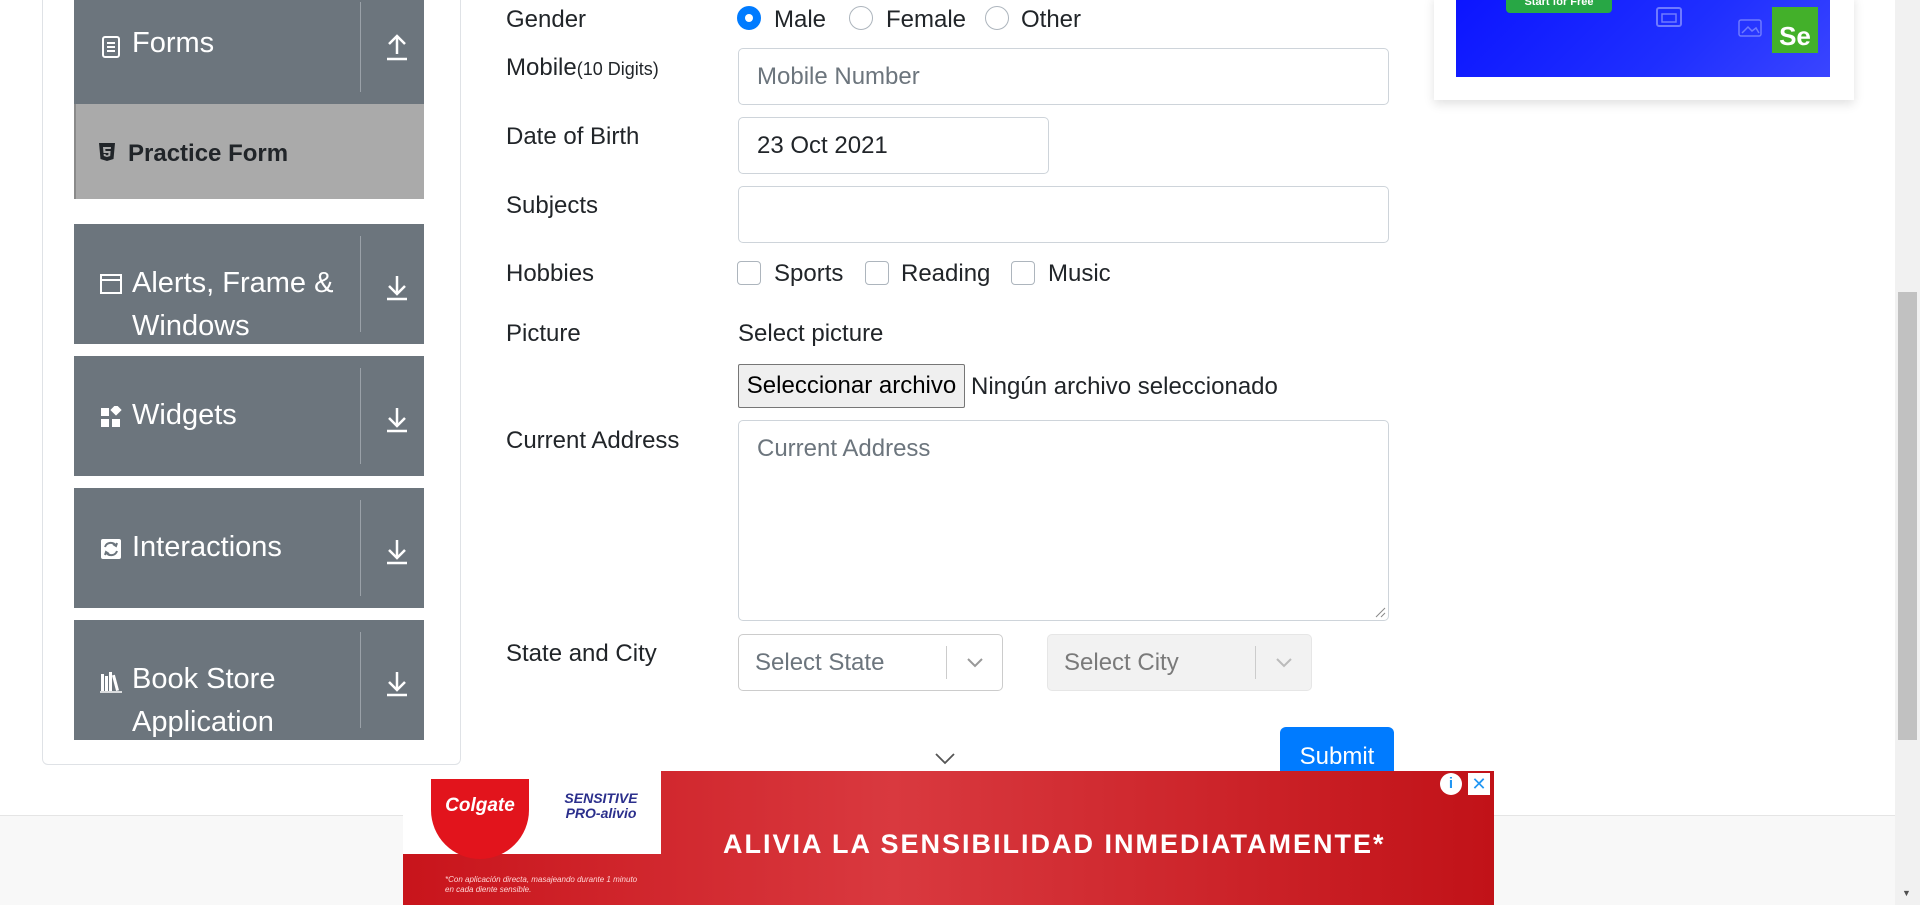  Describe the element at coordinates (997, 18) in the screenshot. I see `gender-other-radio` at that location.